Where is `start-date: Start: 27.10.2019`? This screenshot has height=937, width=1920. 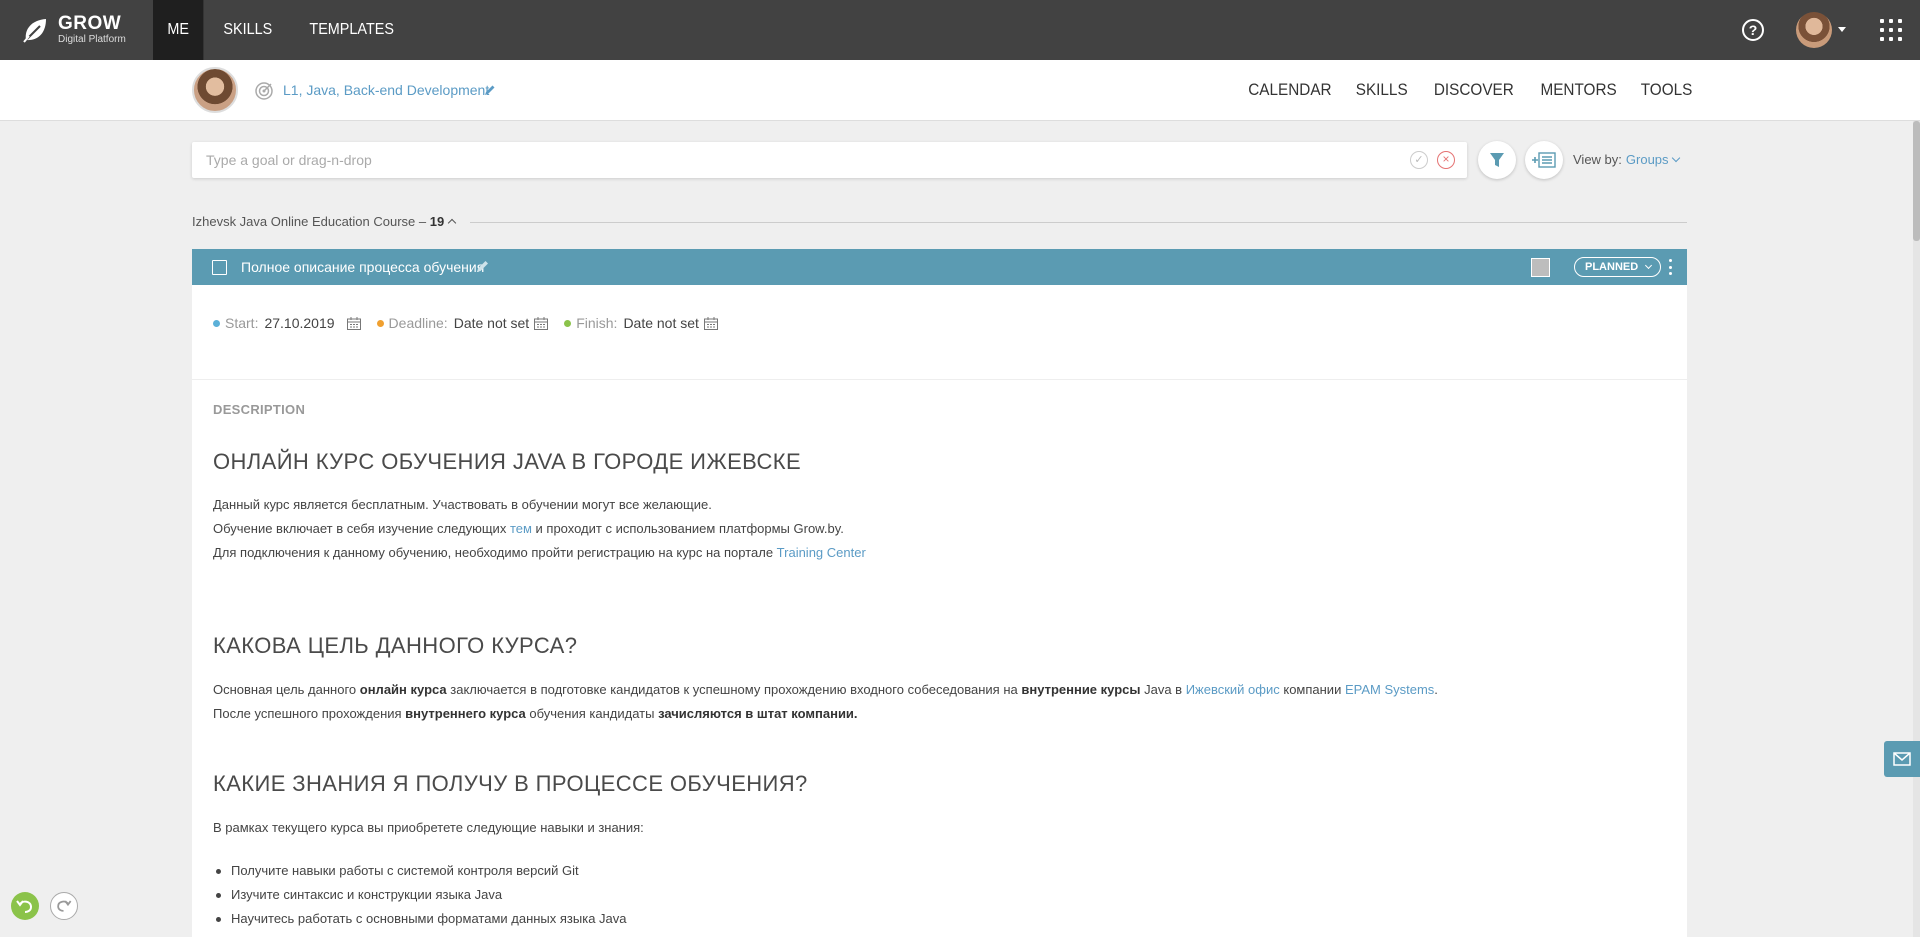
start-date: Start: 27.10.2019 is located at coordinates (287, 323).